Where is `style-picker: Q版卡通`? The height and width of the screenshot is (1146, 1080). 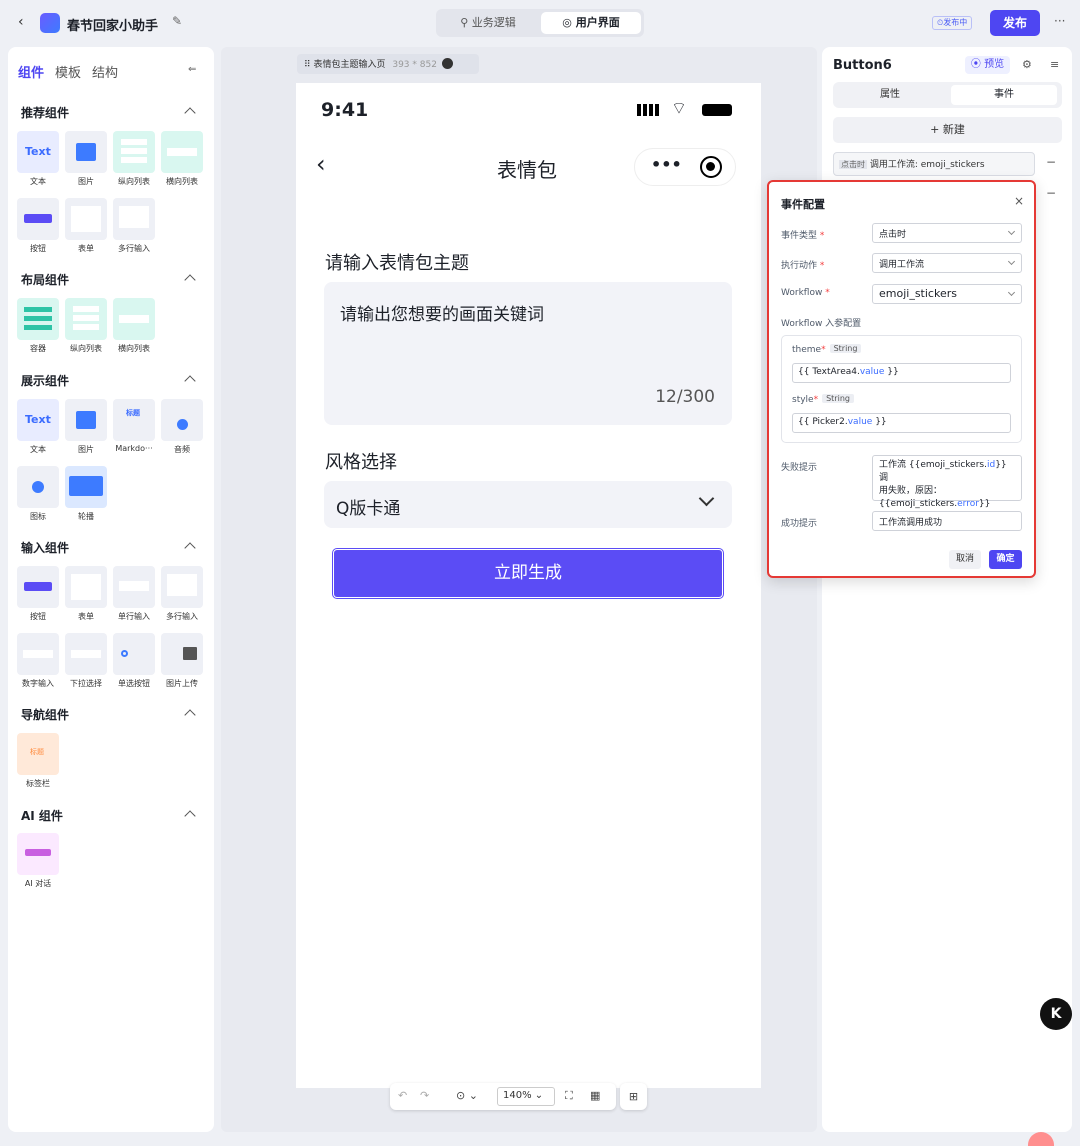
style-picker: Q版卡通 is located at coordinates (528, 504).